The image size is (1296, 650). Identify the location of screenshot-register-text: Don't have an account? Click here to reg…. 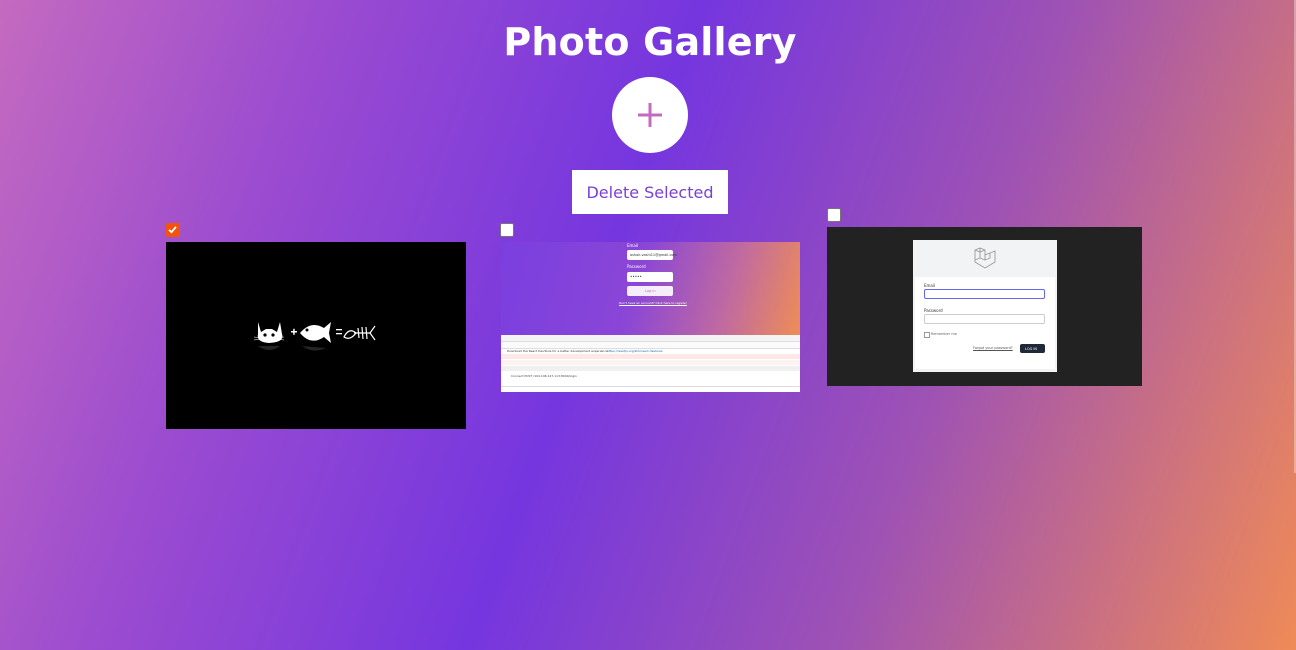
(653, 303).